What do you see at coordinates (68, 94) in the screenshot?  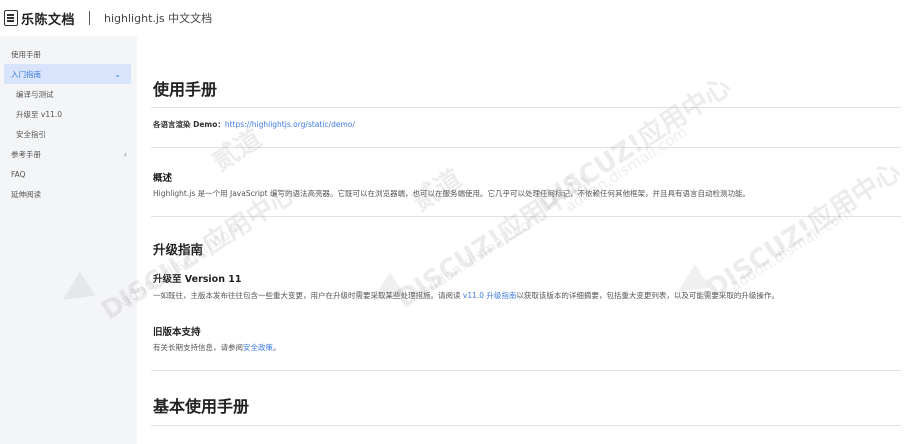 I see `sidebar-item-build-test: 编译与测试` at bounding box center [68, 94].